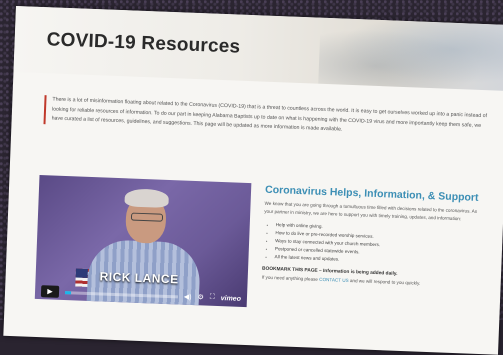 This screenshot has height=355, width=503. I want to click on video-name-banner: RICK LANCE, so click(139, 278).